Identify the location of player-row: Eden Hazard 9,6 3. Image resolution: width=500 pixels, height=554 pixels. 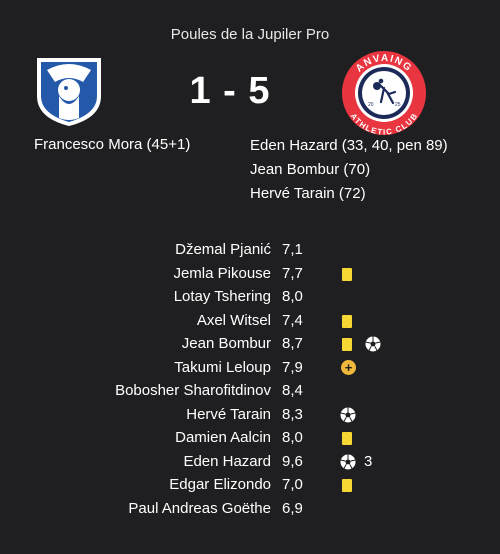
(250, 464).